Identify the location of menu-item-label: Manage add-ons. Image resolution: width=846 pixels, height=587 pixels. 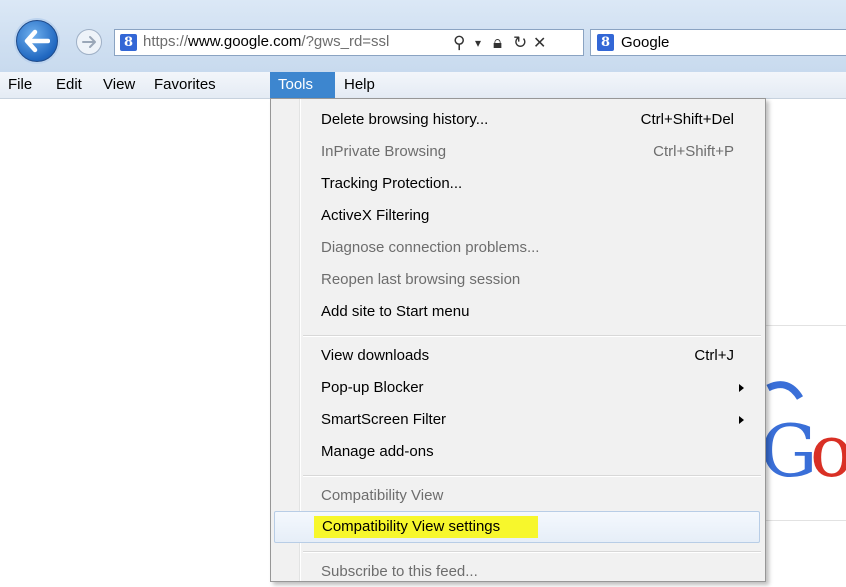
(377, 451).